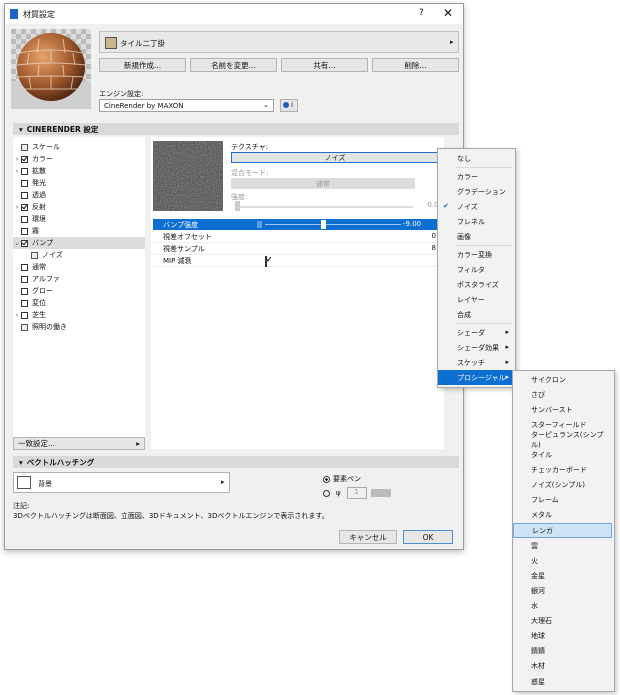 This screenshot has height=695, width=620. What do you see at coordinates (475, 191) in the screenshot?
I see `menu-item: グラデーション` at bounding box center [475, 191].